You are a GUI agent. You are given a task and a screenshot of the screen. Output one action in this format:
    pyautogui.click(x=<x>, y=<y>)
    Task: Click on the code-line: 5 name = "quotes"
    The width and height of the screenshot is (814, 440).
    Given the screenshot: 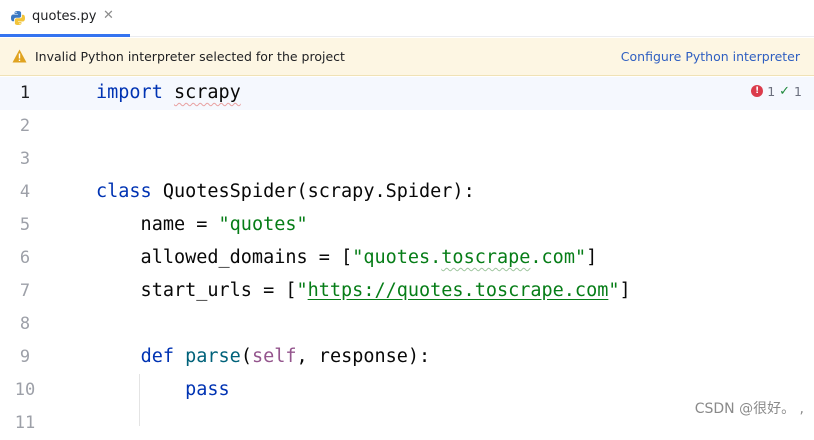 What is the action you would take?
    pyautogui.click(x=407, y=225)
    